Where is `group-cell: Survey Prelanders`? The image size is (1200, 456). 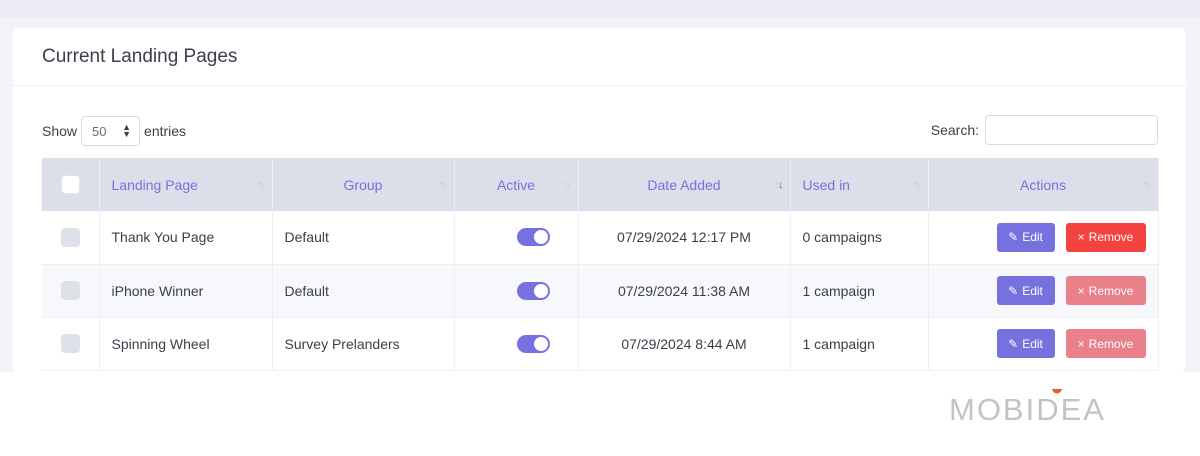
group-cell: Survey Prelanders is located at coordinates (363, 344).